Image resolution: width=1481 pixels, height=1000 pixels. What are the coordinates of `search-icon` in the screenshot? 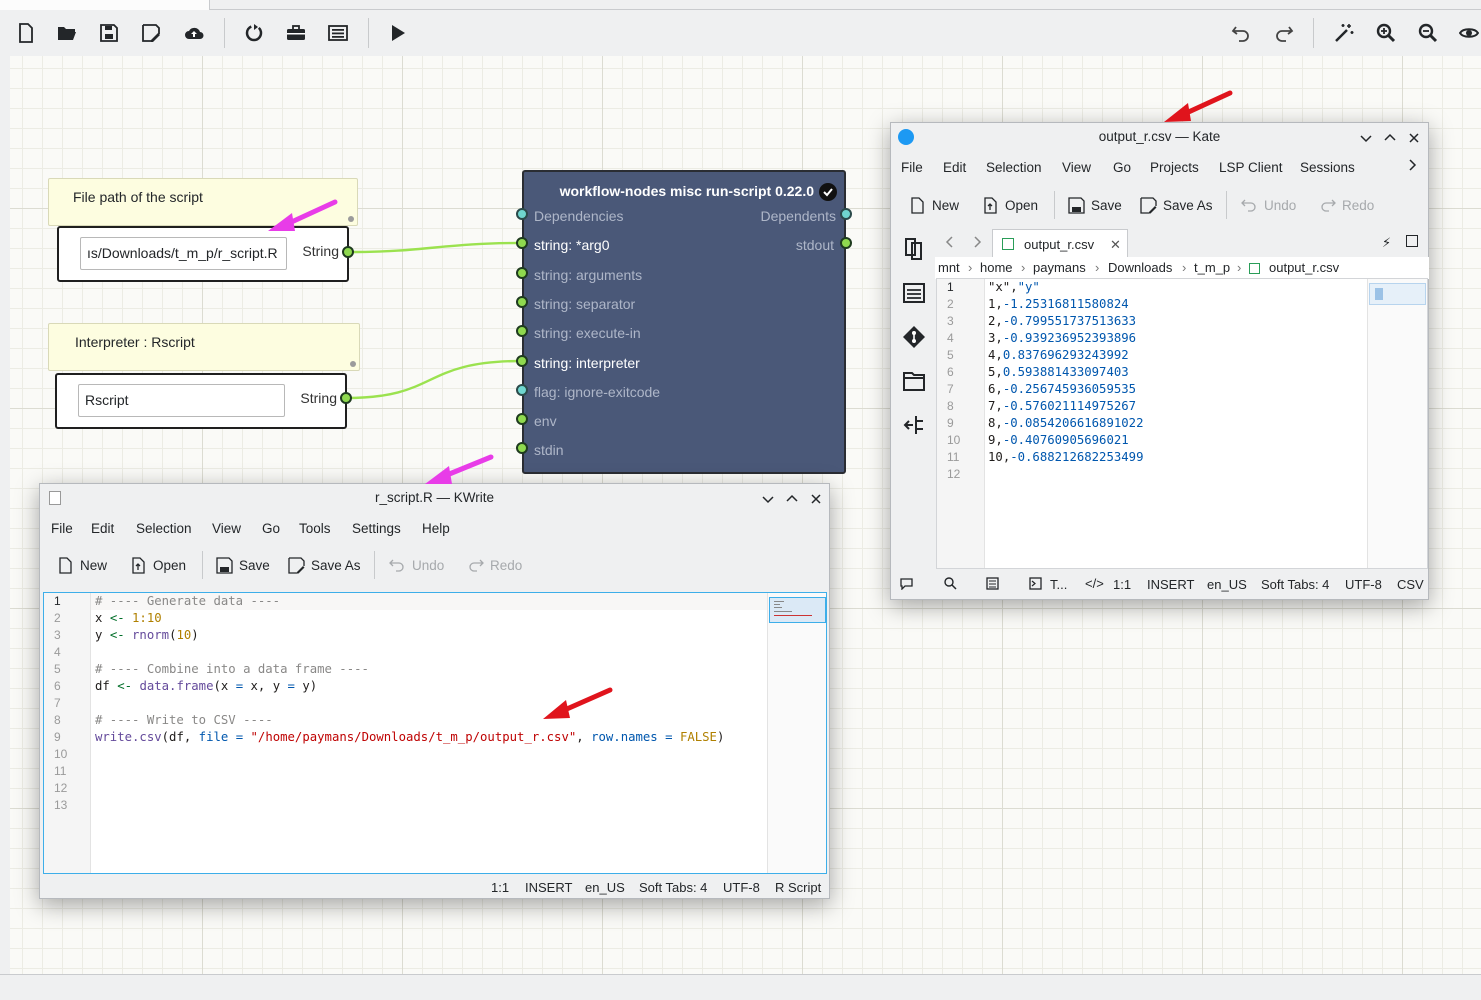 It's located at (950, 585).